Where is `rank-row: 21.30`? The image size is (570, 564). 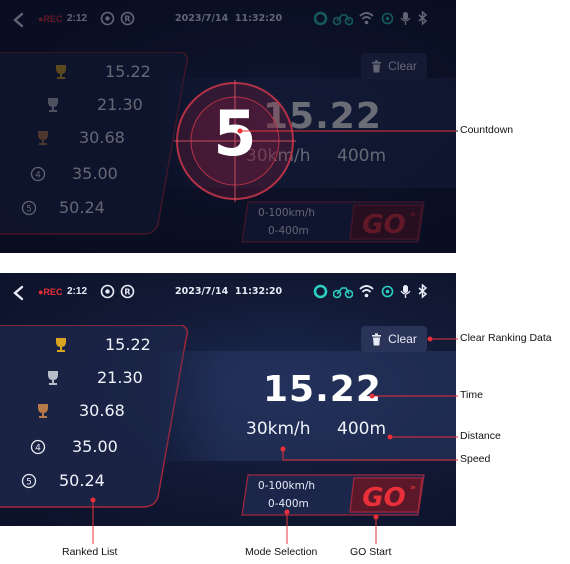 rank-row: 21.30 is located at coordinates (94, 377).